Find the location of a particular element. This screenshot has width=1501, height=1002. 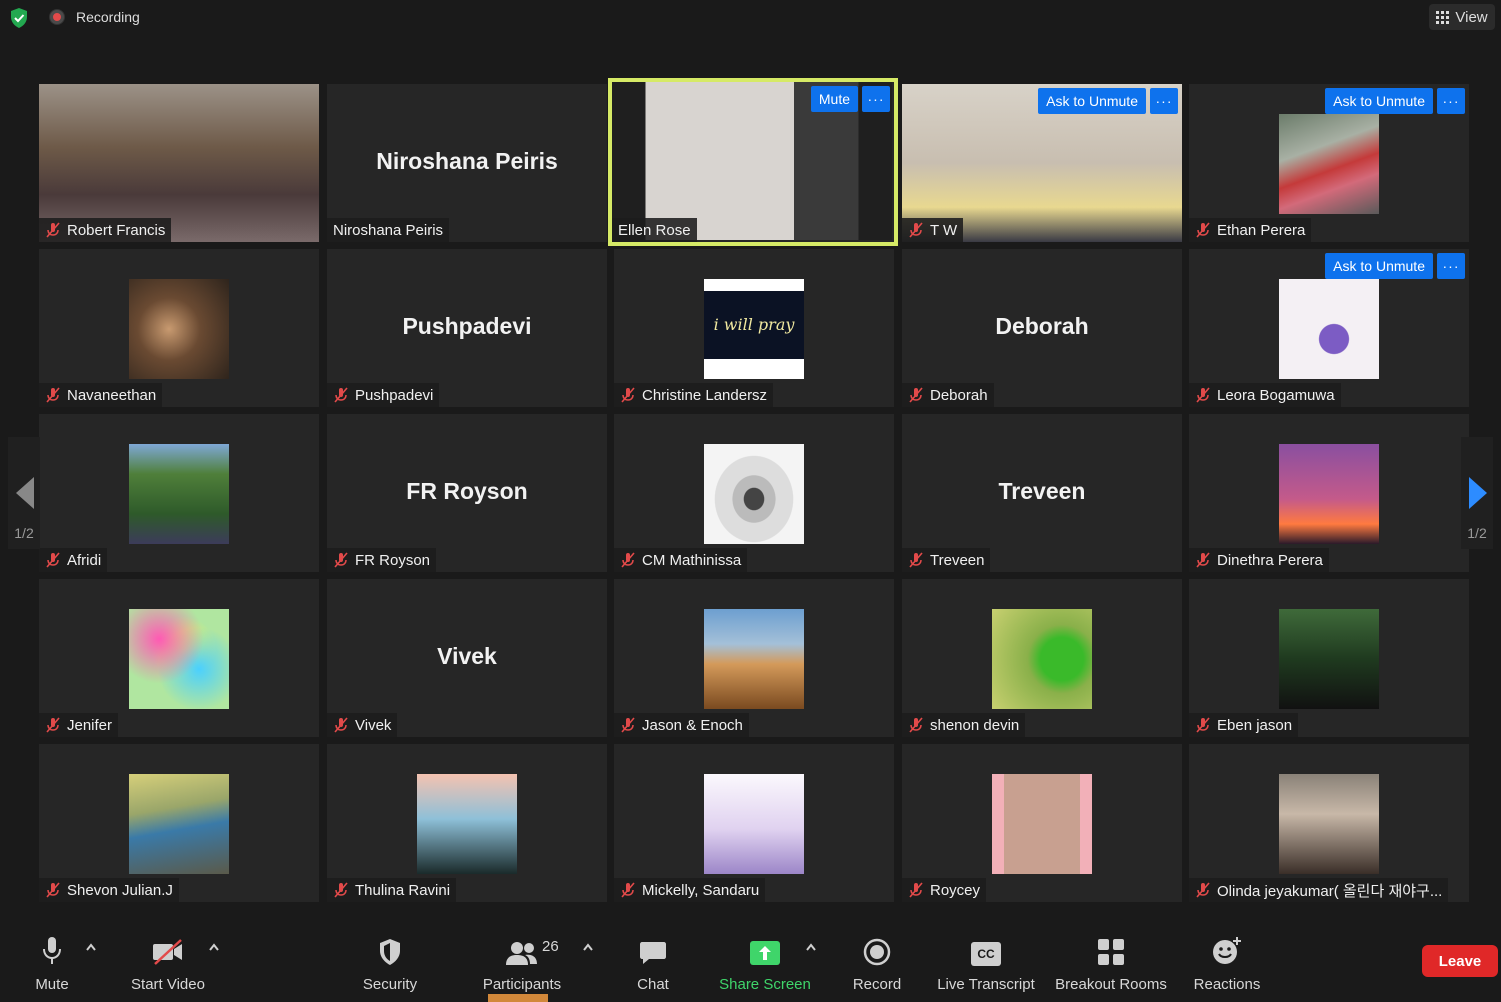

participant-tile: Robert Francis is located at coordinates (179, 163).